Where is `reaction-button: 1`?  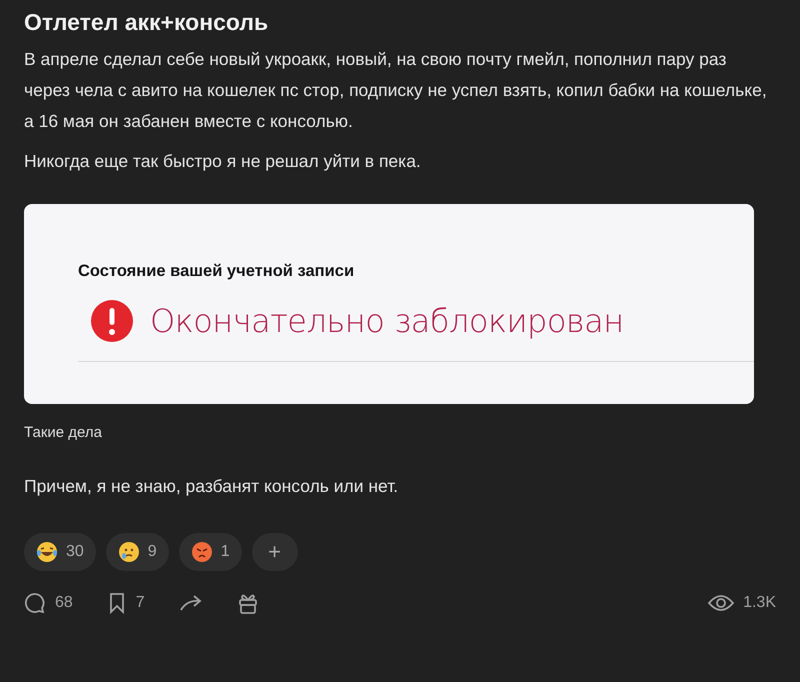
reaction-button: 1 is located at coordinates (210, 552).